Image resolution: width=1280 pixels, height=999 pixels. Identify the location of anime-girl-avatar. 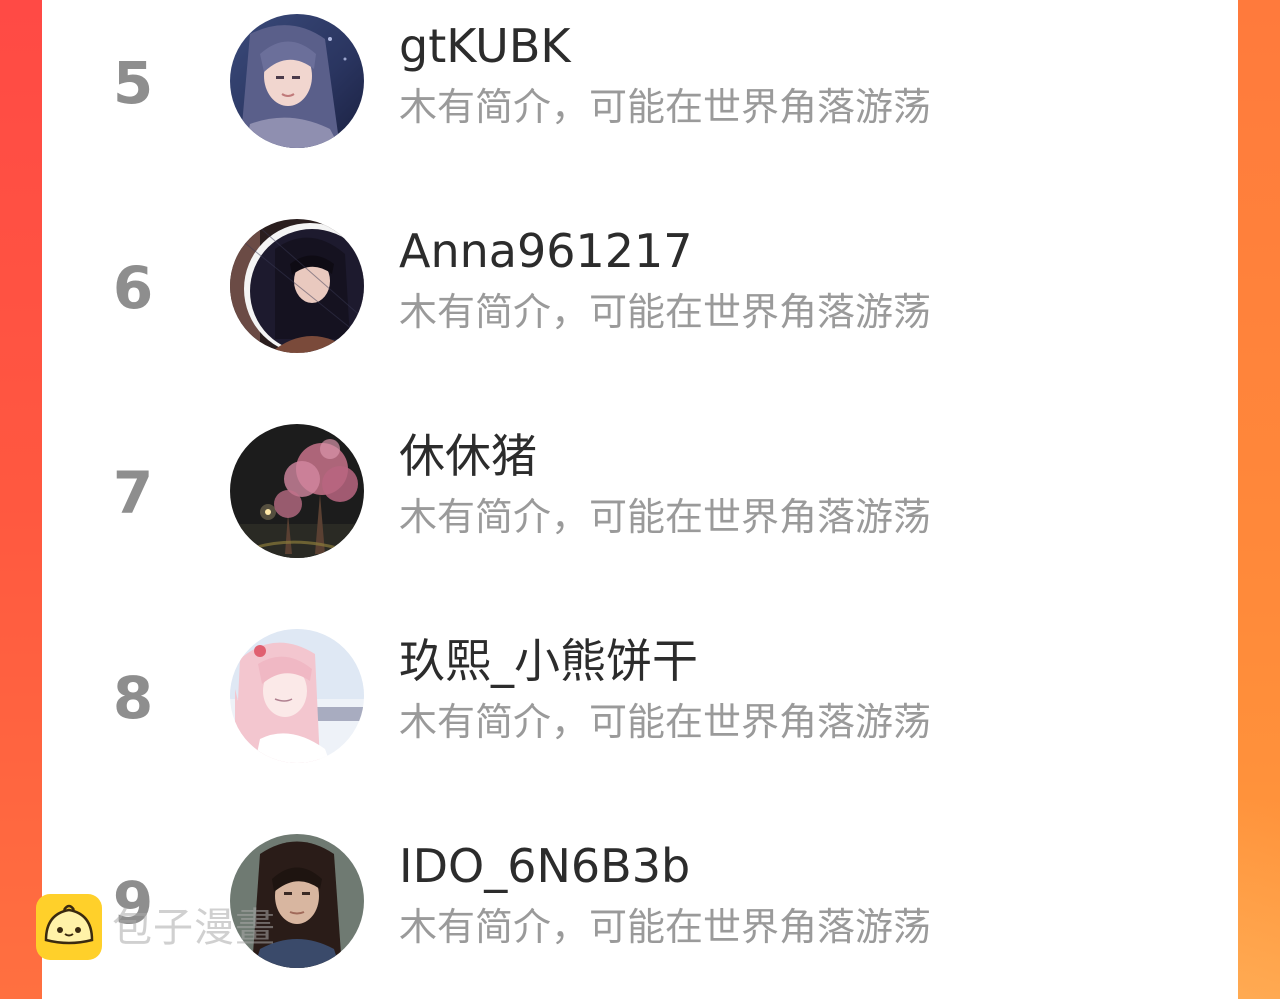
(297, 81).